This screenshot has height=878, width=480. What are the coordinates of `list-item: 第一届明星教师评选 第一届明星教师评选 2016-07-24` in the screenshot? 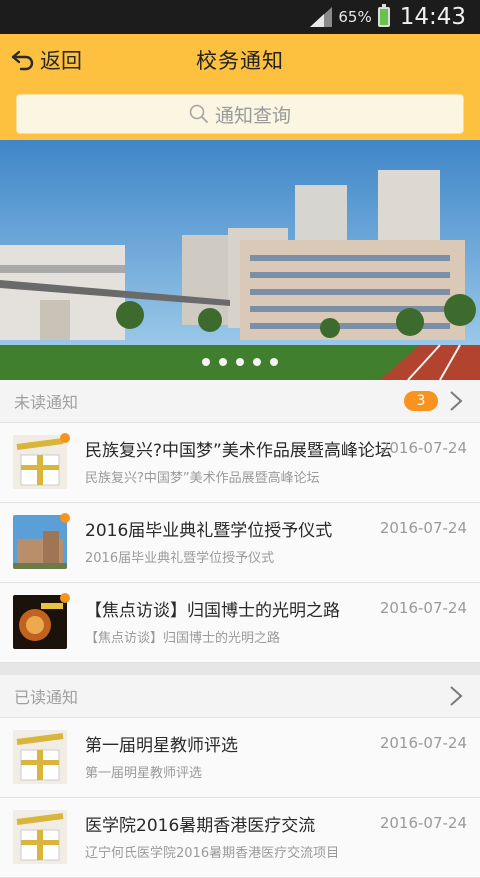 It's located at (240, 758).